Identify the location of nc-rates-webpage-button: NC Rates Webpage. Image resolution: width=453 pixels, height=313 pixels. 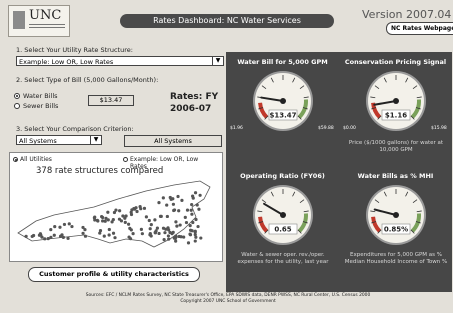
(419, 28).